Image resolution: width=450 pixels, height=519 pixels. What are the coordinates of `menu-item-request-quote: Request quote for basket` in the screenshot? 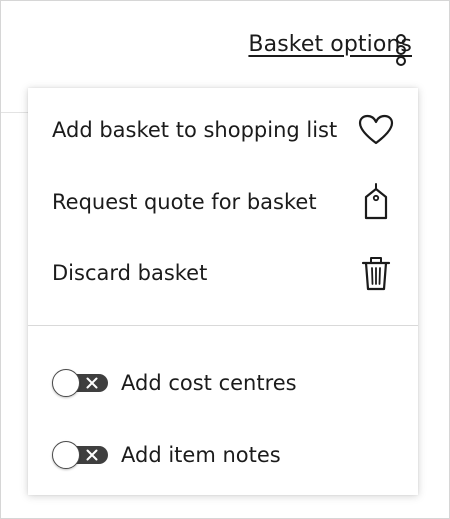 It's located at (223, 202).